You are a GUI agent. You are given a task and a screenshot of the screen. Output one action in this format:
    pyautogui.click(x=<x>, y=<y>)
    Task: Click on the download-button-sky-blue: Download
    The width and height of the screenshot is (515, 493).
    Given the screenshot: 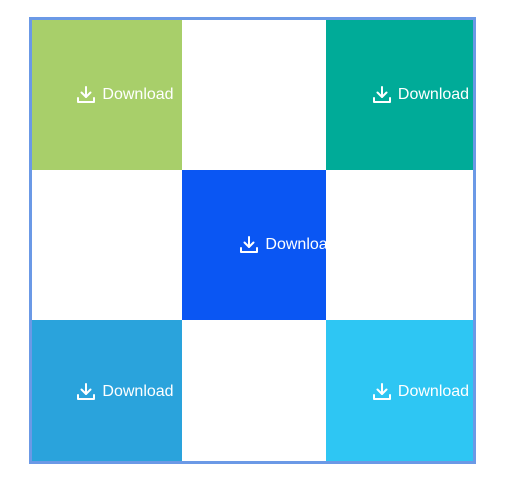 What is the action you would take?
    pyautogui.click(x=125, y=392)
    